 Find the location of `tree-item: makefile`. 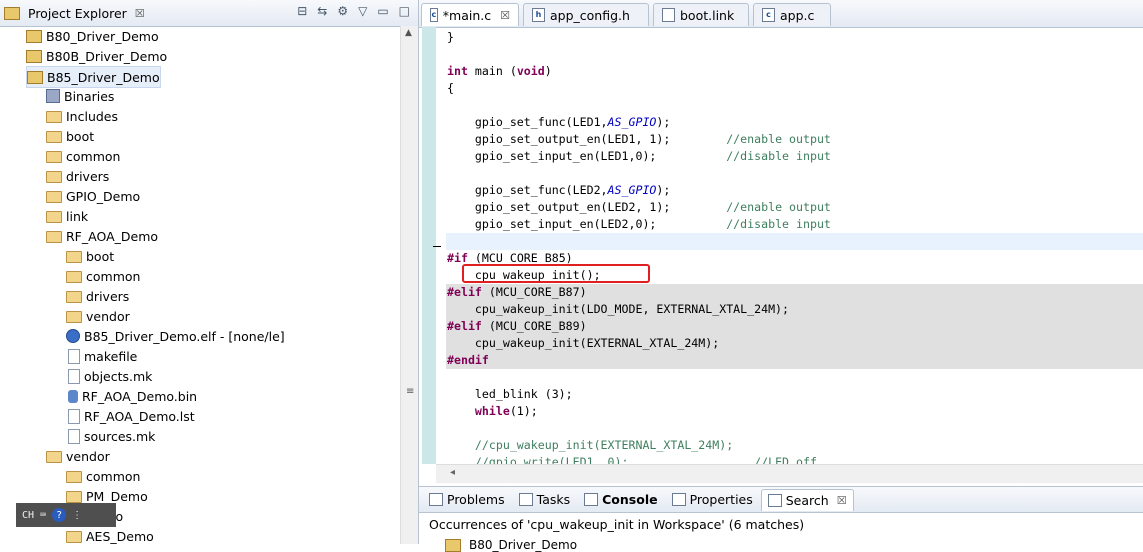

tree-item: makefile is located at coordinates (101, 356).